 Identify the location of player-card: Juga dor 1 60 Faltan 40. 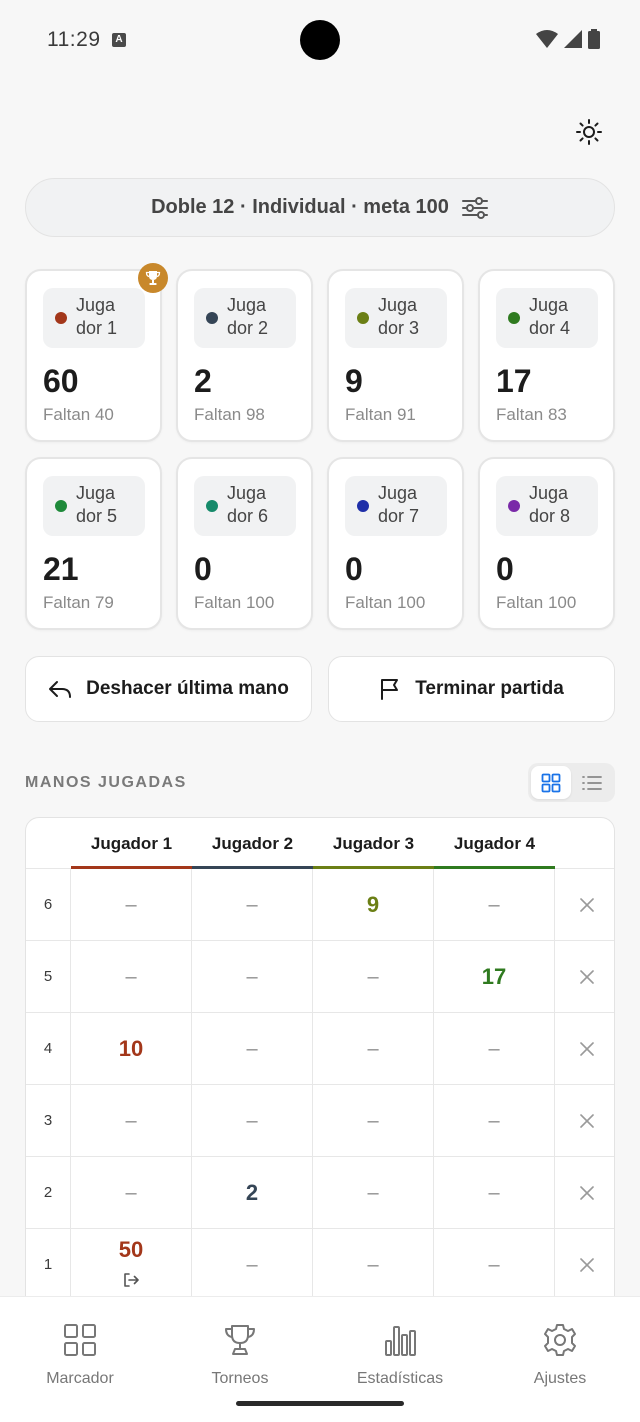
(96, 352).